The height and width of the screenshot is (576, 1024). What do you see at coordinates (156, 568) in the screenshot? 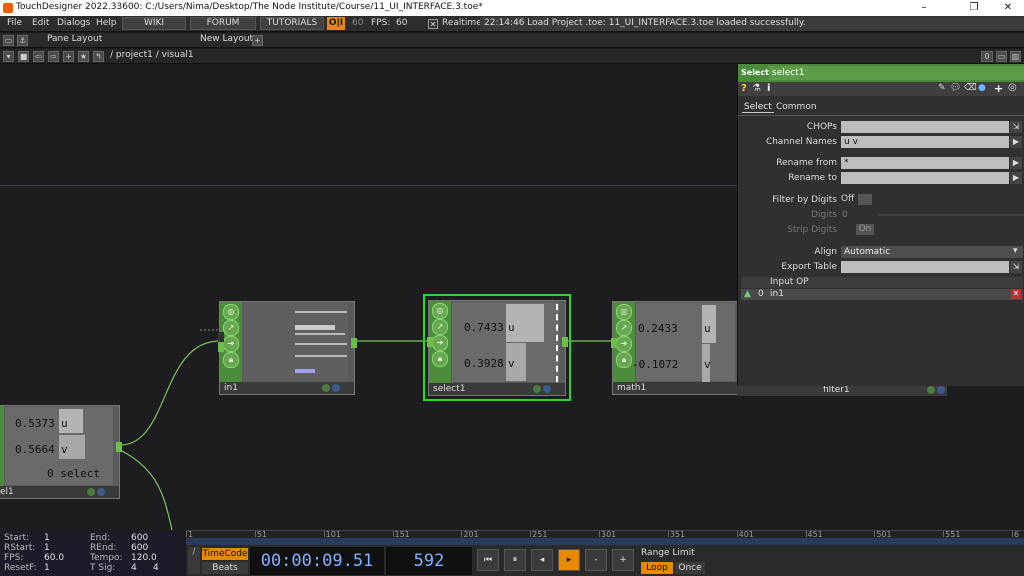
I see `tsig-denominator: 4` at bounding box center [156, 568].